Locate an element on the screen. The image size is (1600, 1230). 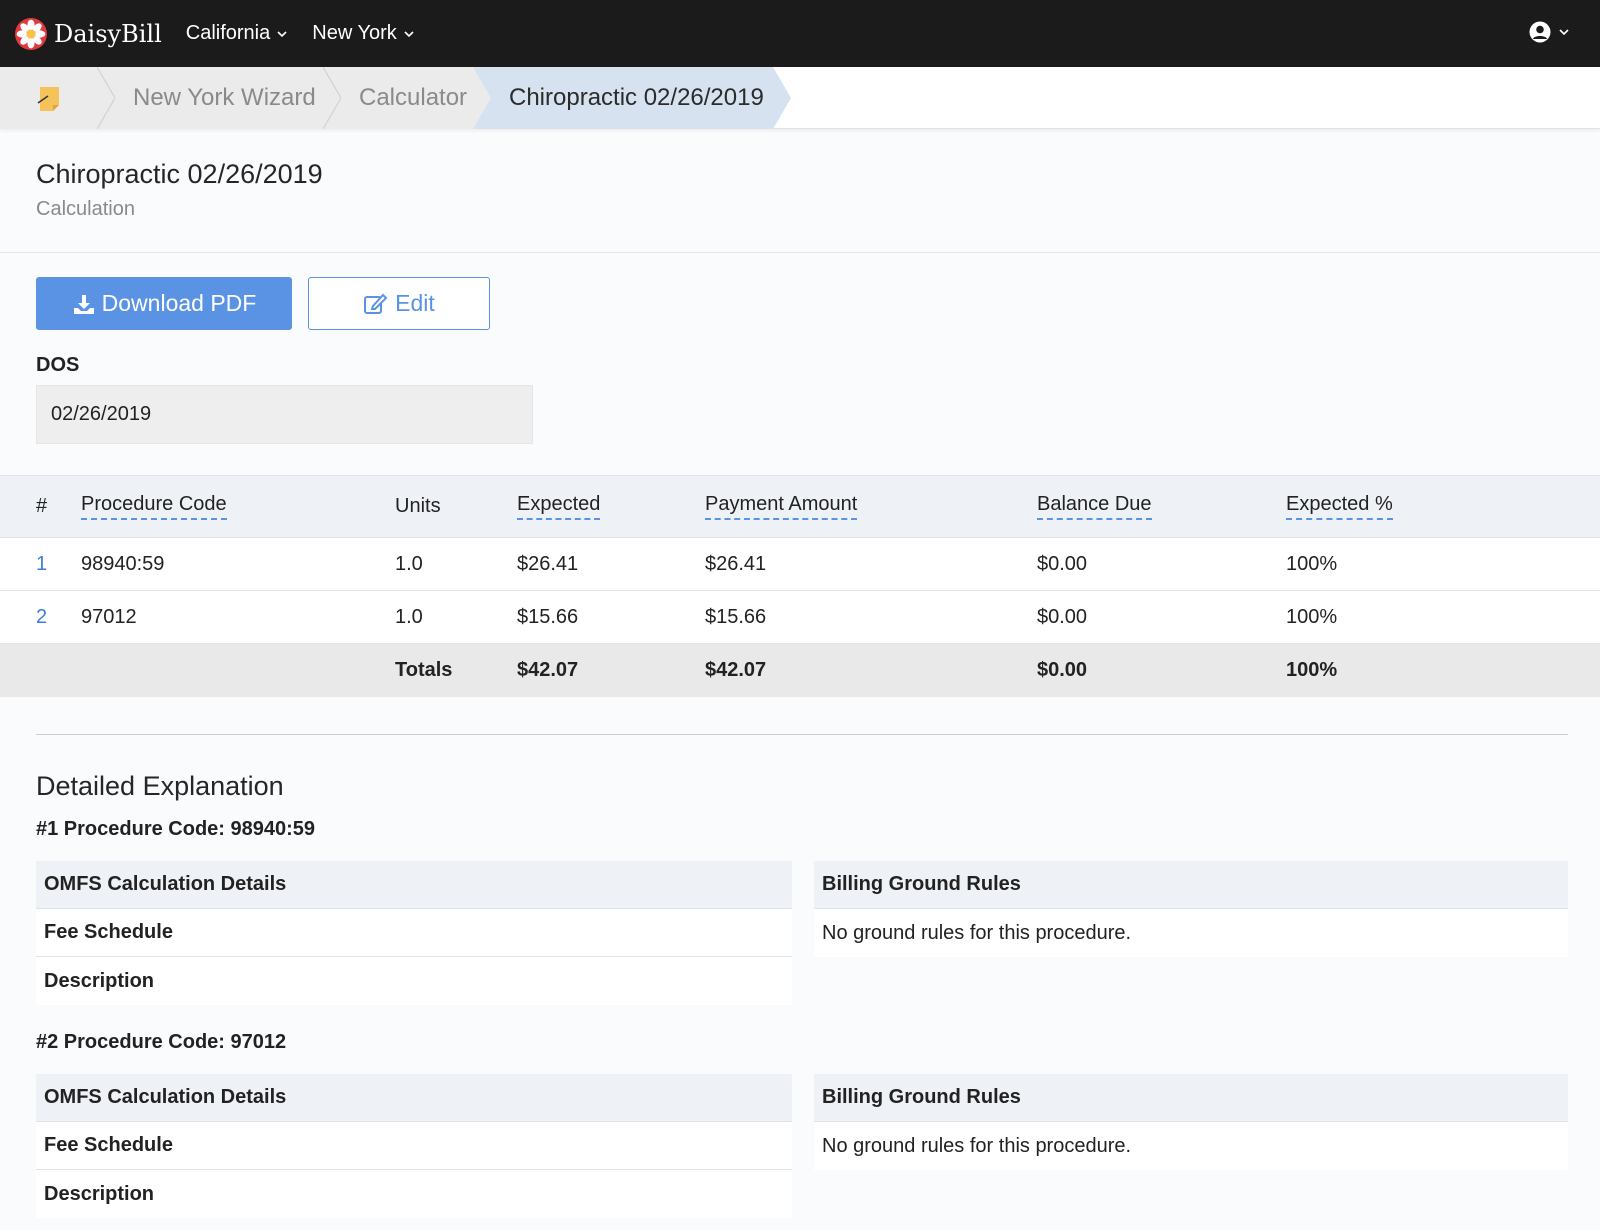
col-balance-due: Balance Due is located at coordinates (1094, 506).